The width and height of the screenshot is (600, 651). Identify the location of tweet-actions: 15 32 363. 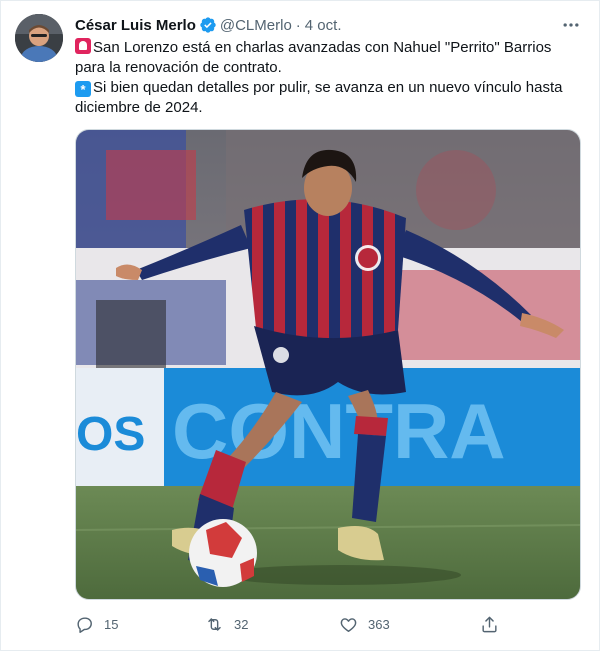
(290, 624).